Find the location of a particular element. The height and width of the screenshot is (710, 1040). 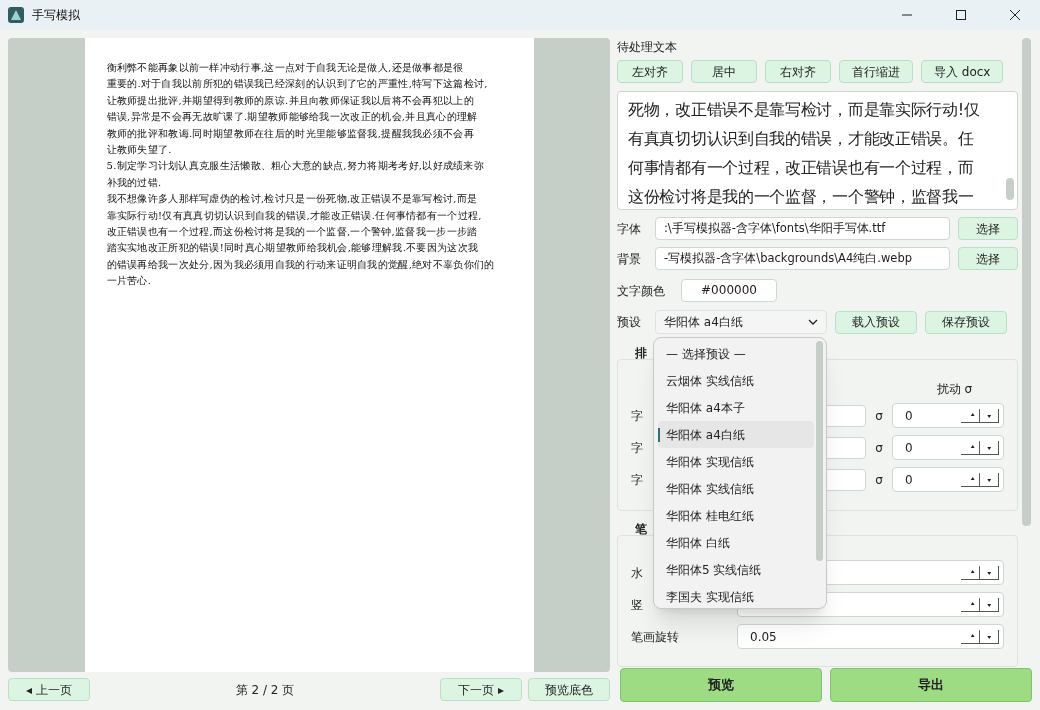

prev-page-button: ◂ 上一页 is located at coordinates (49, 689).